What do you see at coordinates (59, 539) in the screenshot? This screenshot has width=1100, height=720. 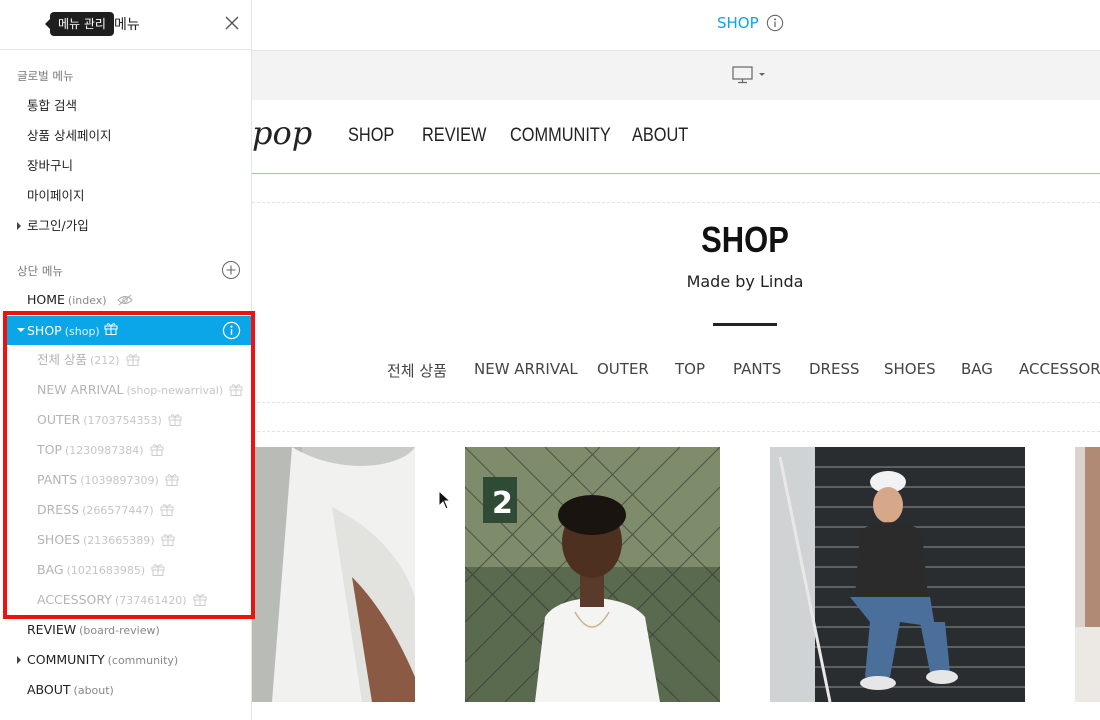 I see `submenu-item-label: SHOES` at bounding box center [59, 539].